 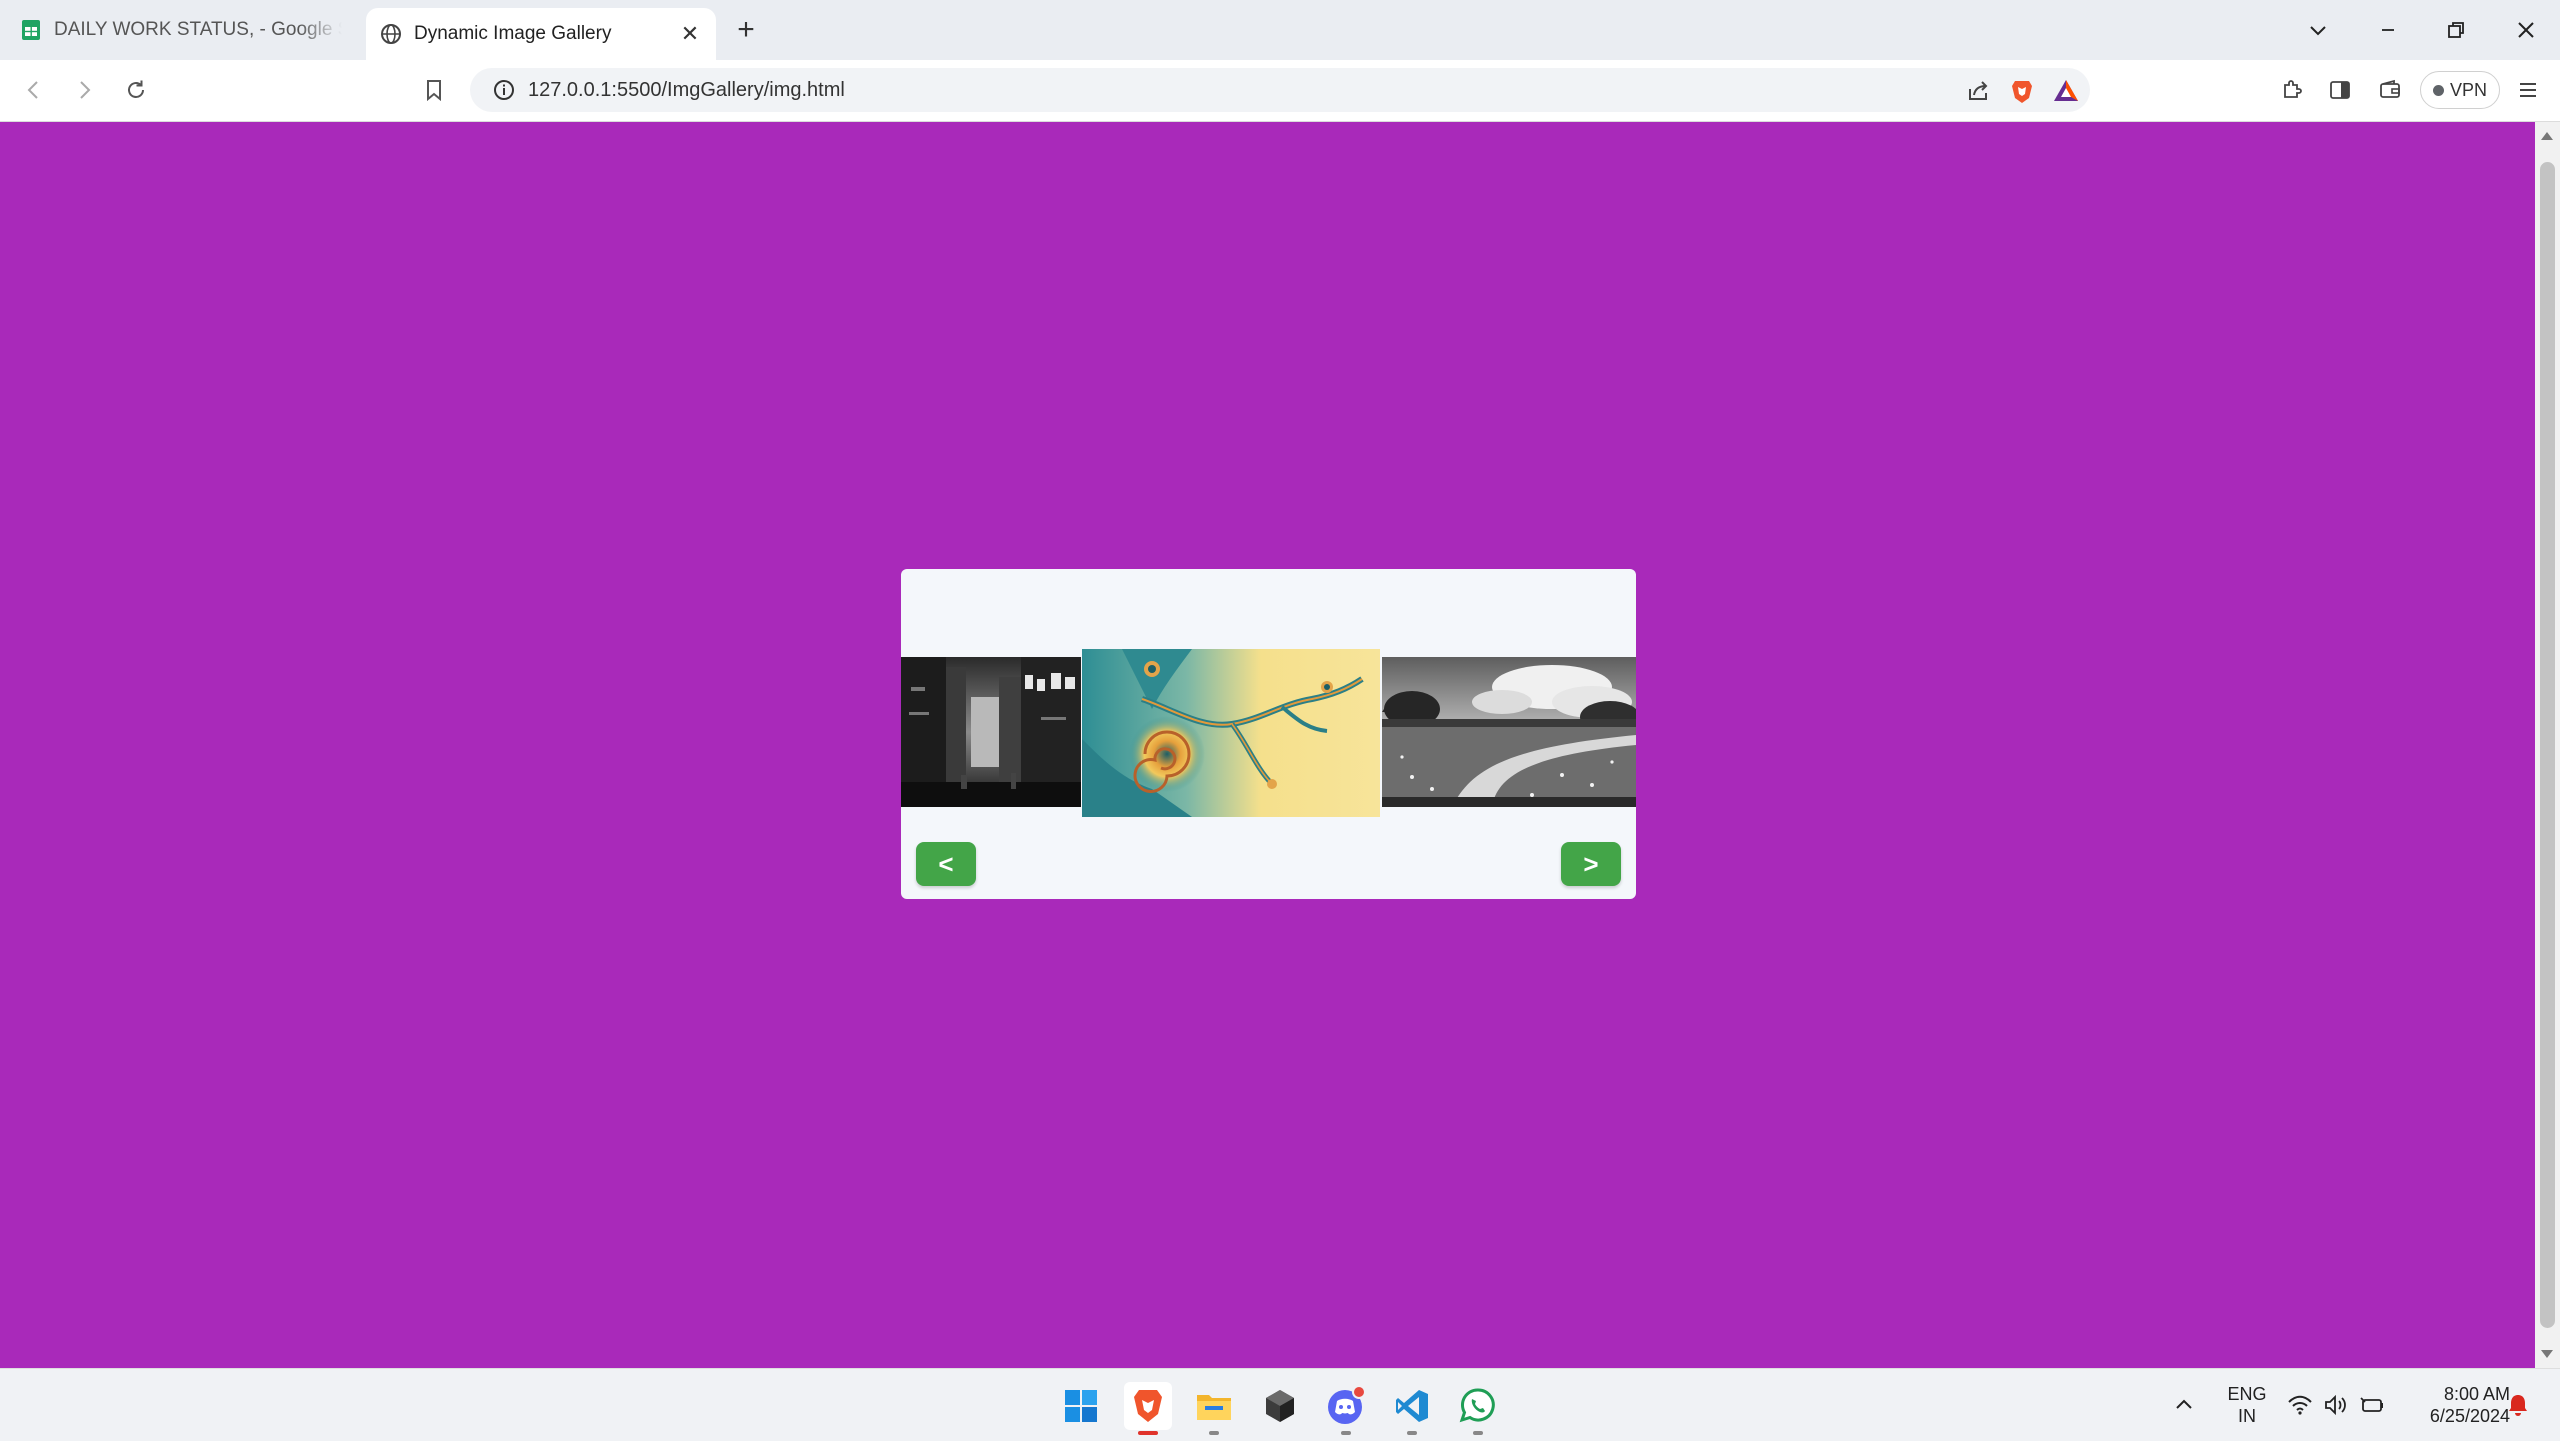 I want to click on gallery-image-track, so click(x=1268, y=735).